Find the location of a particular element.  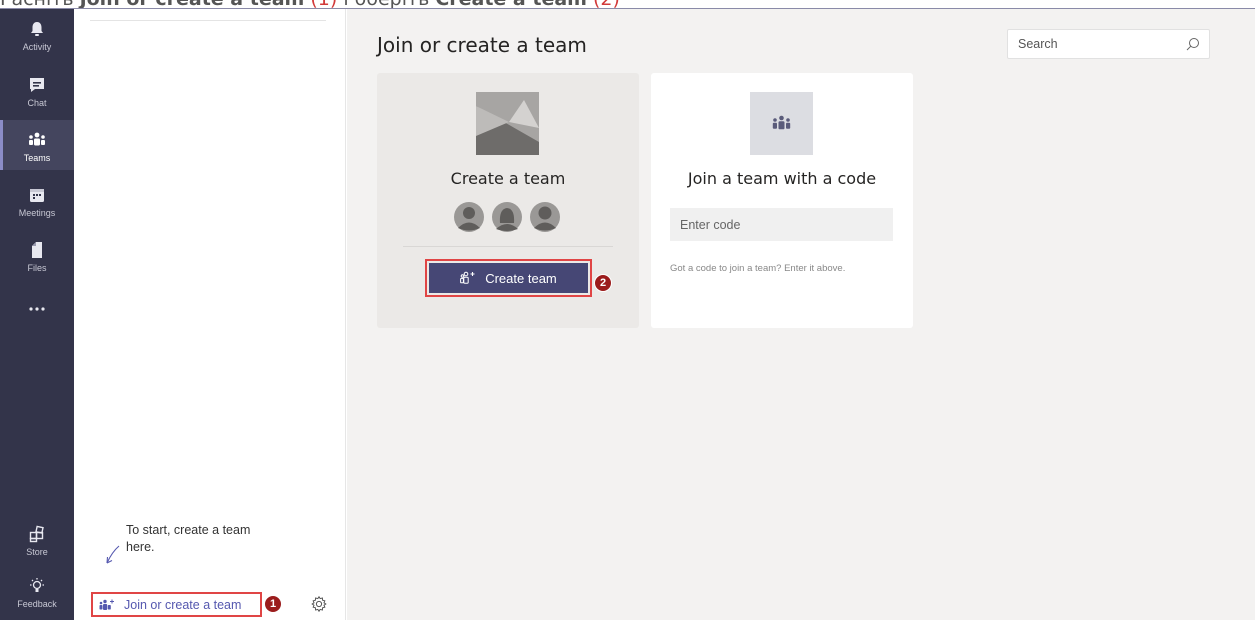

create-team-label: Create team is located at coordinates (521, 278).